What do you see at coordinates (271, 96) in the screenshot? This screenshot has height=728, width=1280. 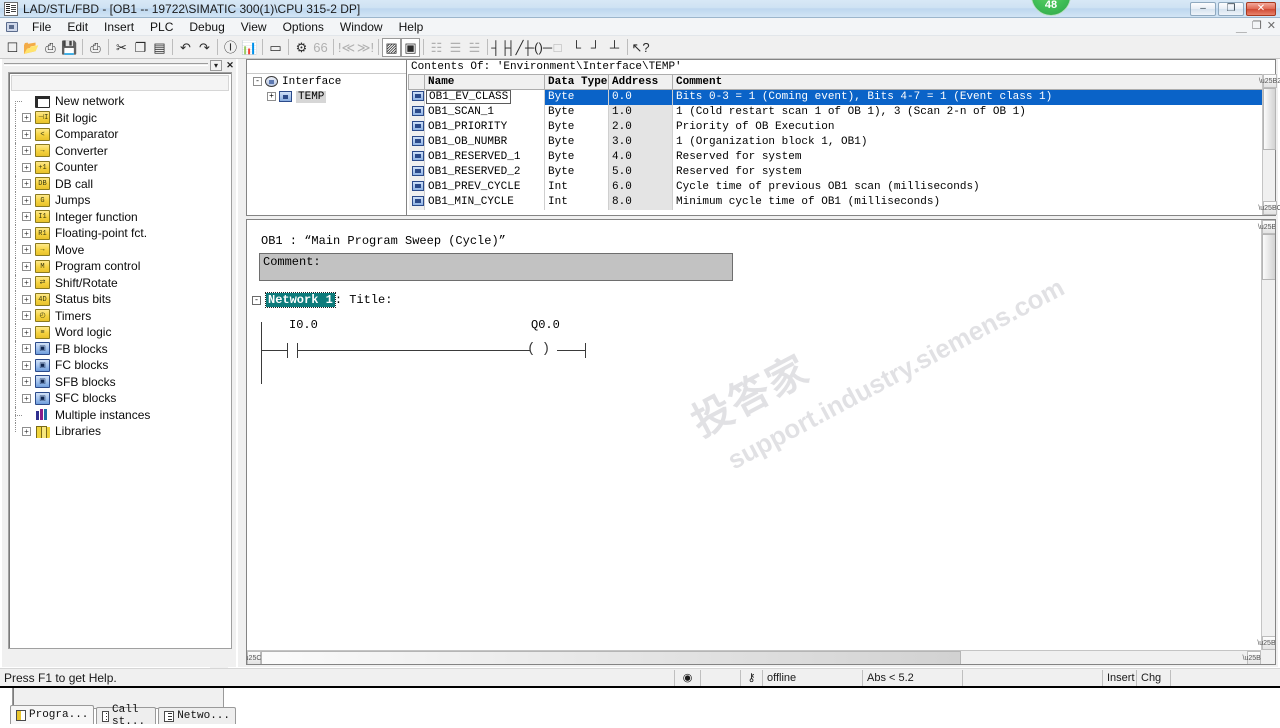 I see `interface-tree-expander-icon: +` at bounding box center [271, 96].